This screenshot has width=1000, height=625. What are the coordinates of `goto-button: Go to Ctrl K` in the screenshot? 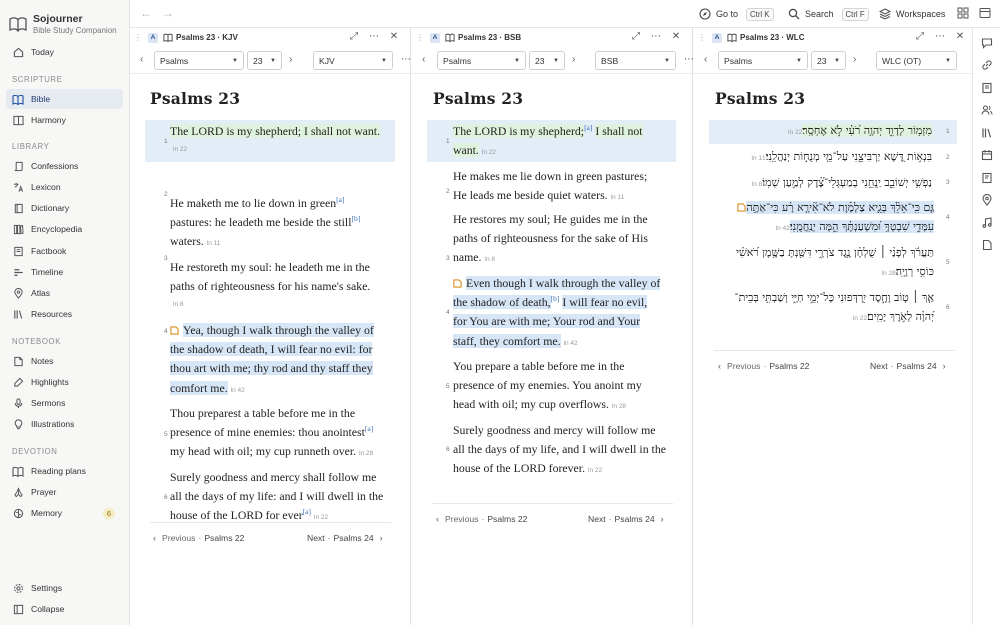 It's located at (736, 14).